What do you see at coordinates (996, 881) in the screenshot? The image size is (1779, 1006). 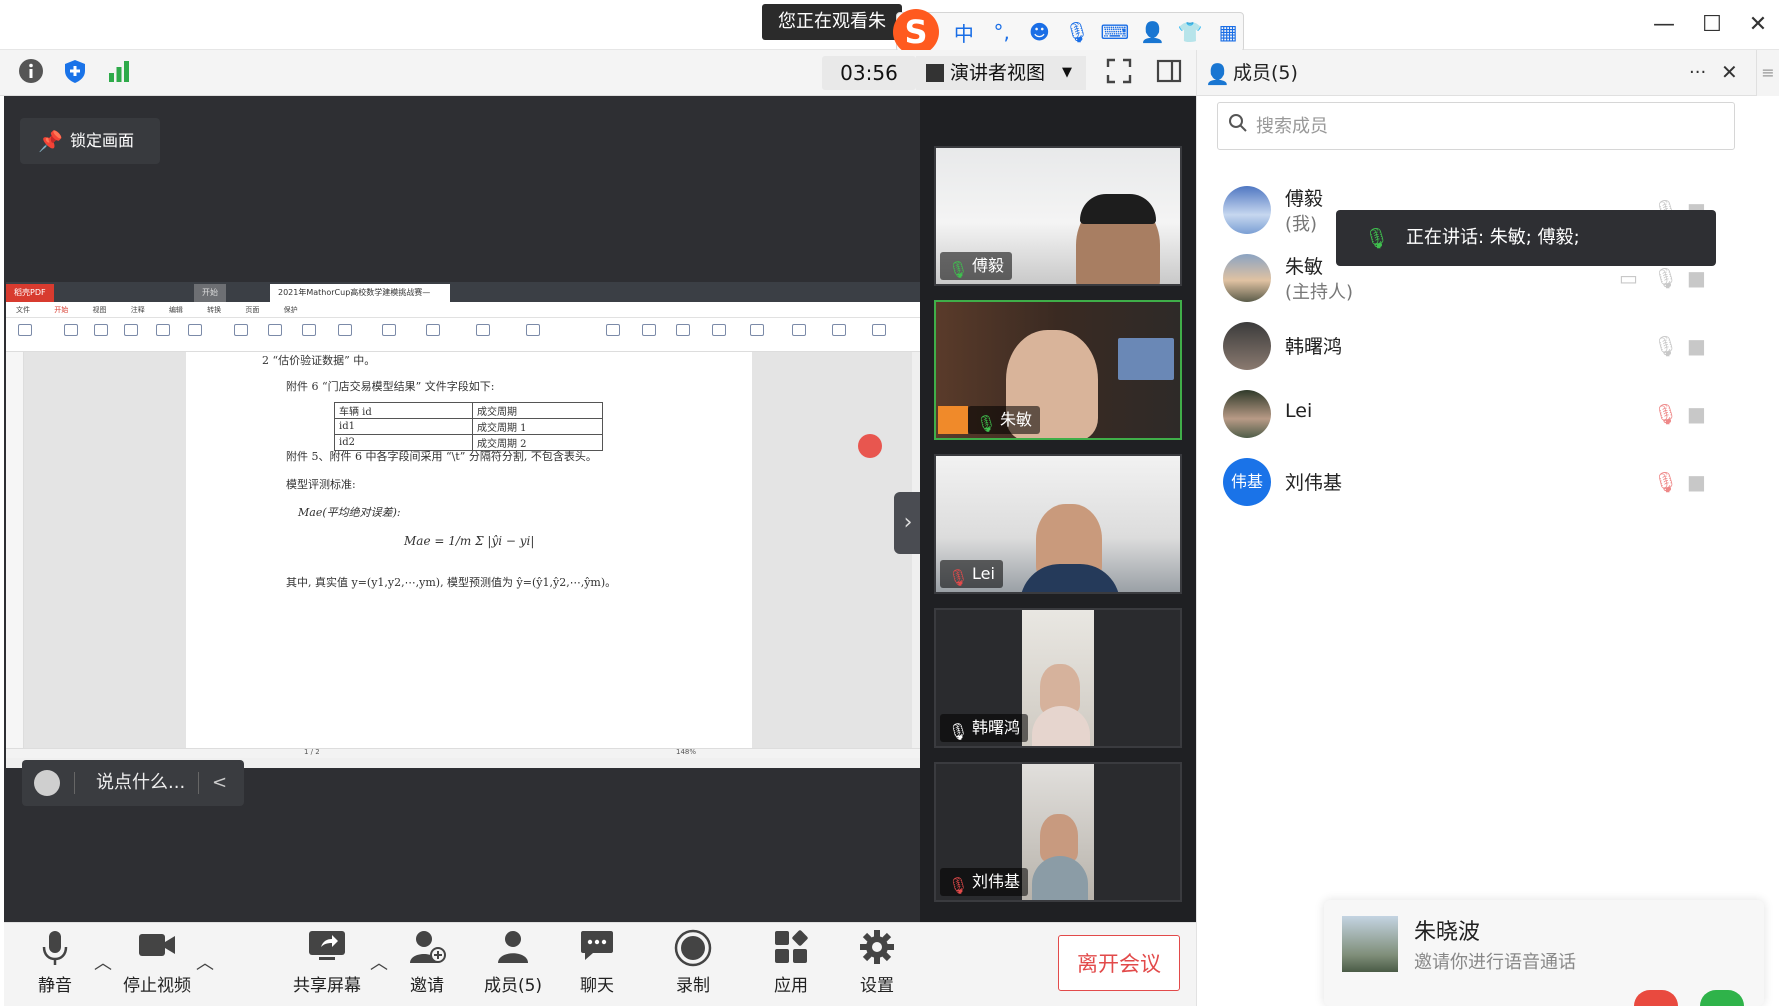 I see `video-name: 刘伟基` at bounding box center [996, 881].